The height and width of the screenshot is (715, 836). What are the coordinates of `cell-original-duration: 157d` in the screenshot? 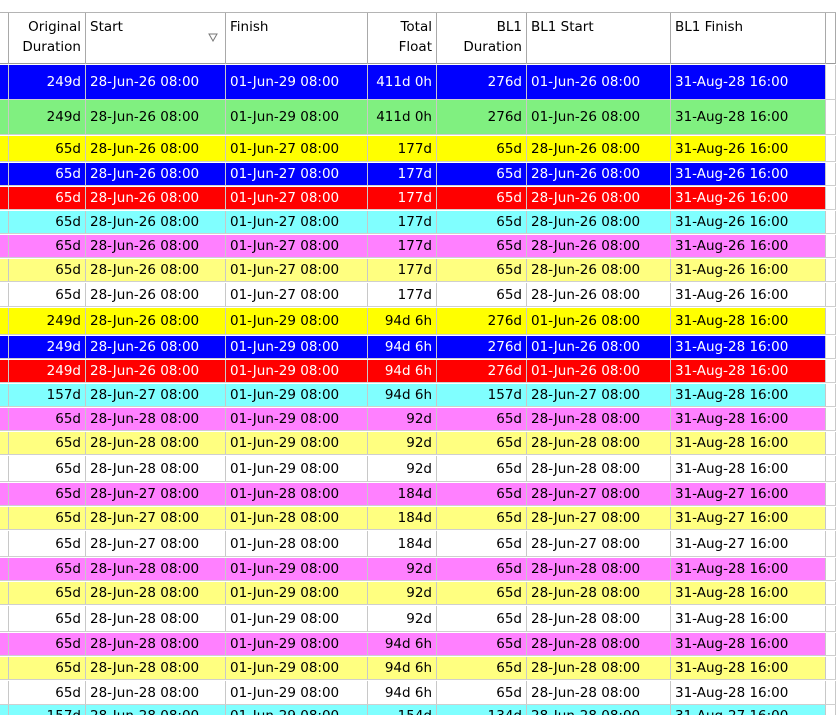 It's located at (47, 710).